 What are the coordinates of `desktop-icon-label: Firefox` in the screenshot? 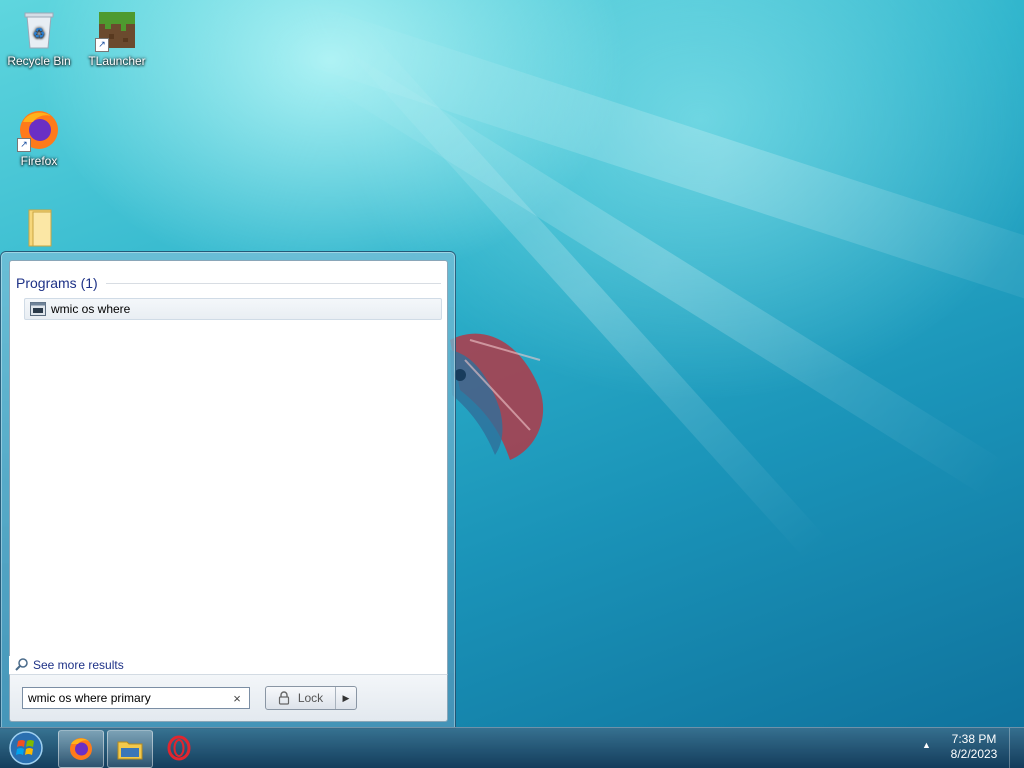 It's located at (39, 161).